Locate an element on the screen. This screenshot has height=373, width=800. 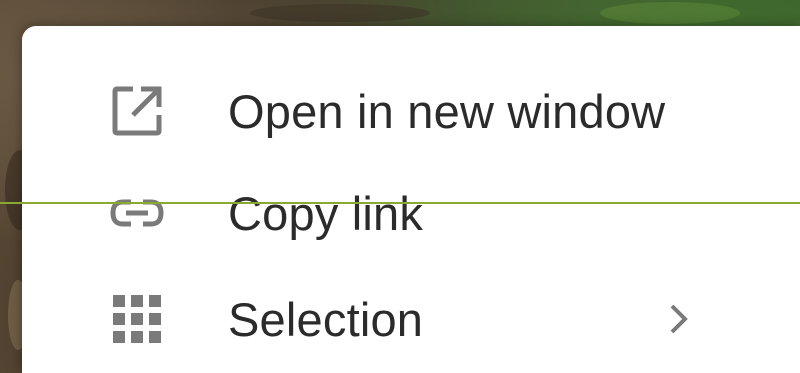
open-in-new-window-icon is located at coordinates (137, 111).